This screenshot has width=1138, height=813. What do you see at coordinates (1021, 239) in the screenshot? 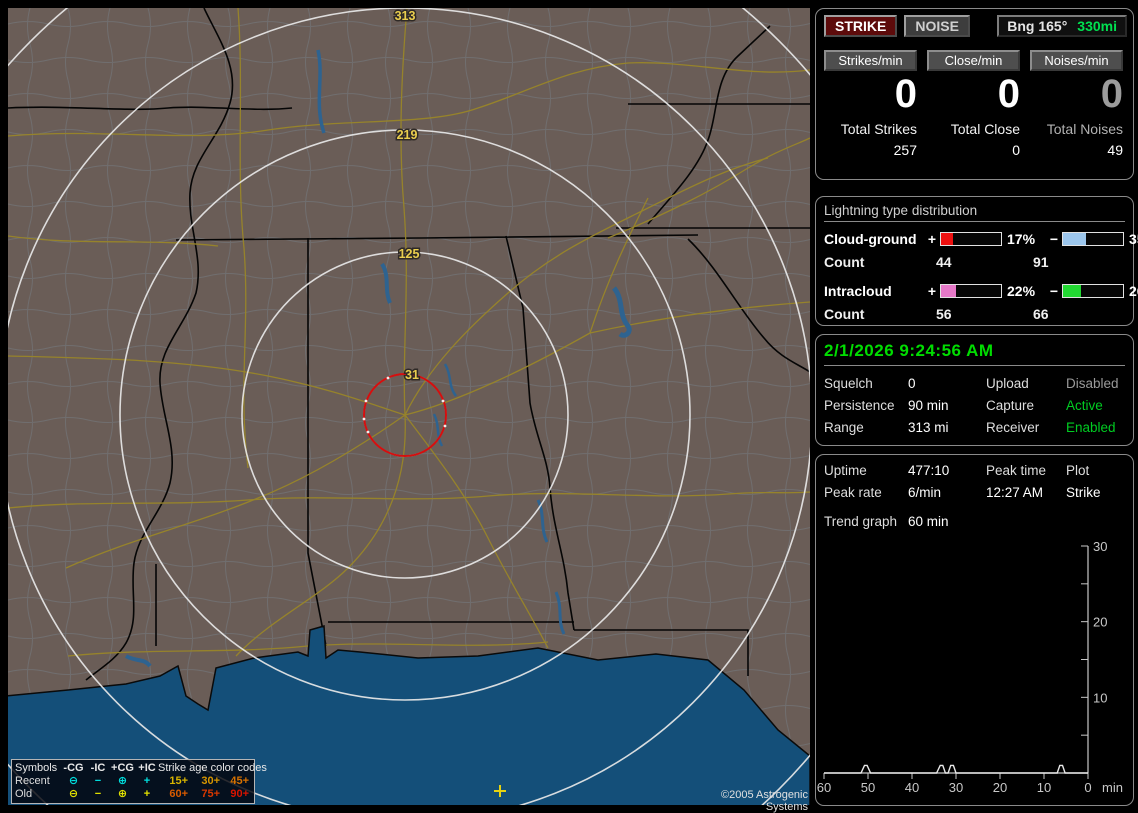
I see `cg-positive-pct: 17%` at bounding box center [1021, 239].